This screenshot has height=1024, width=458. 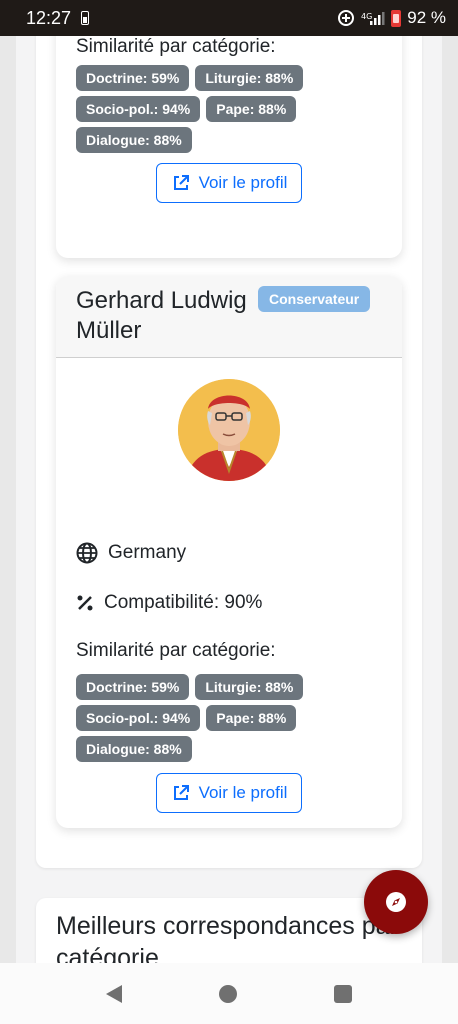 I want to click on status-time: 12:27, so click(x=49, y=17).